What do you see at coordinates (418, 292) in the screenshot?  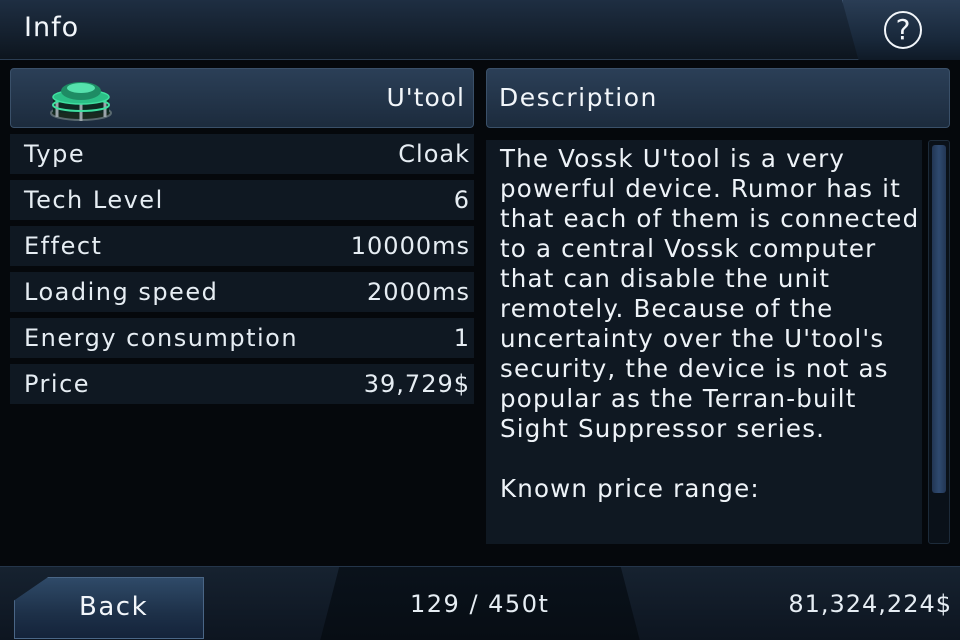 I see `stat-value: 2000ms` at bounding box center [418, 292].